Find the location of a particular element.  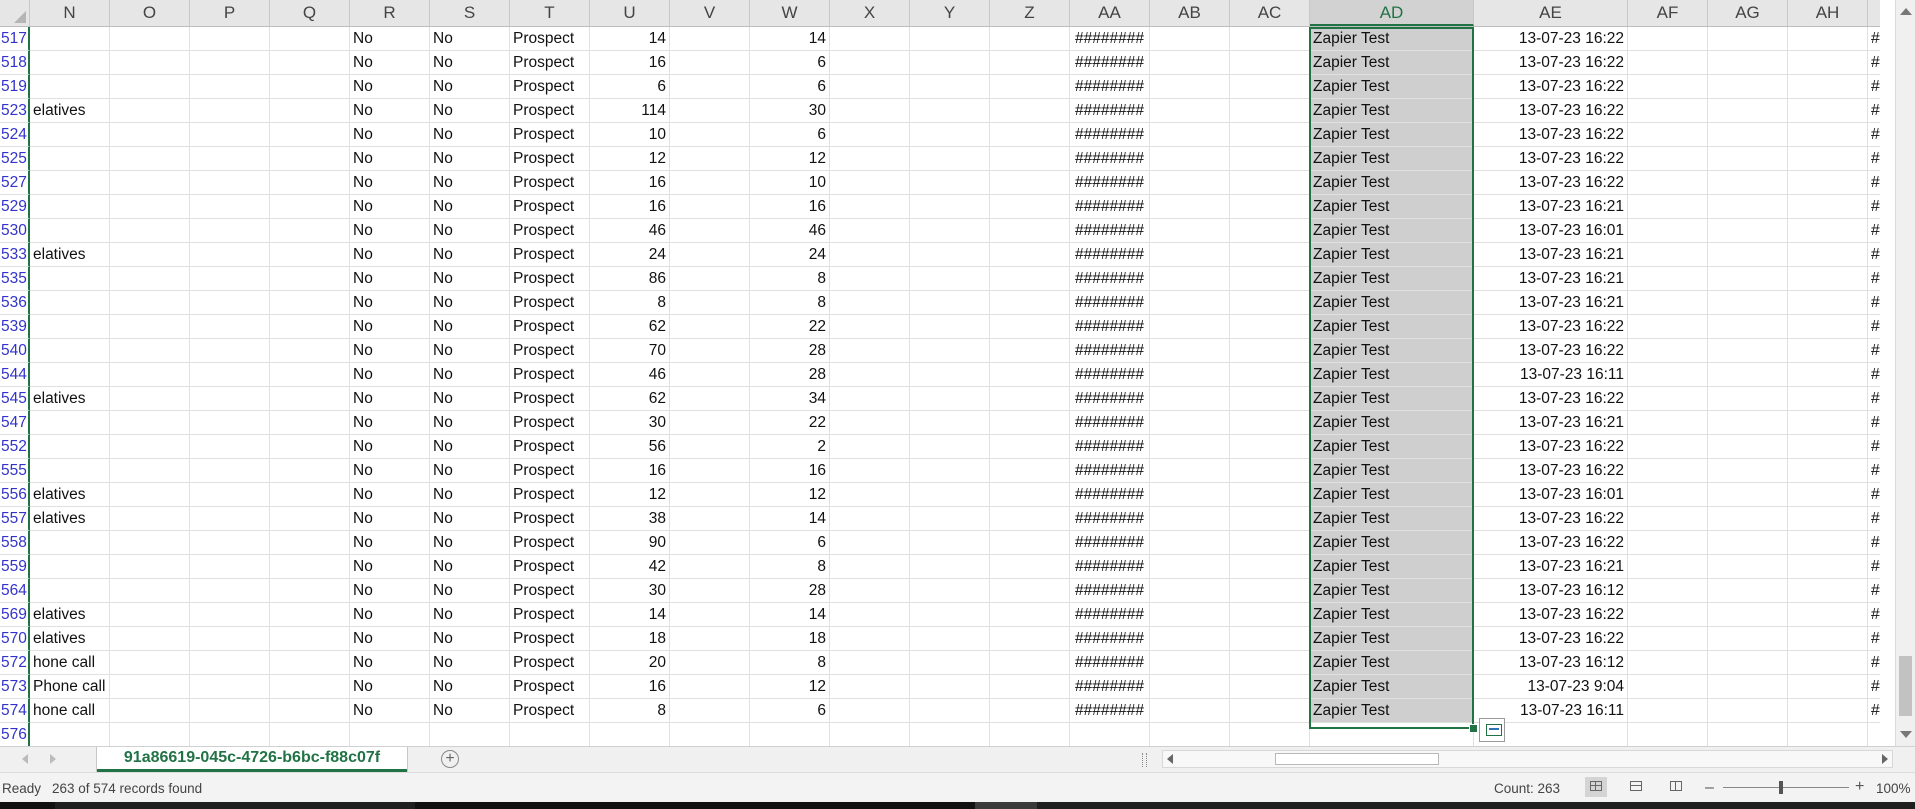

column-header-y: Y is located at coordinates (950, 13).